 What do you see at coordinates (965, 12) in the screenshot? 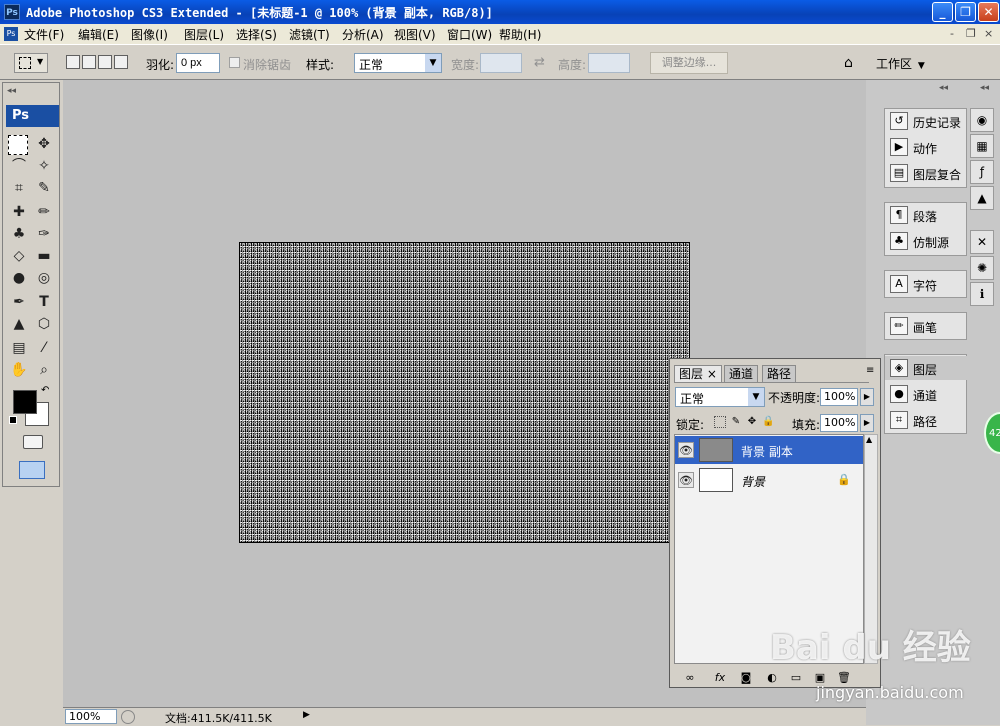
I see `restore-button: ❐` at bounding box center [965, 12].